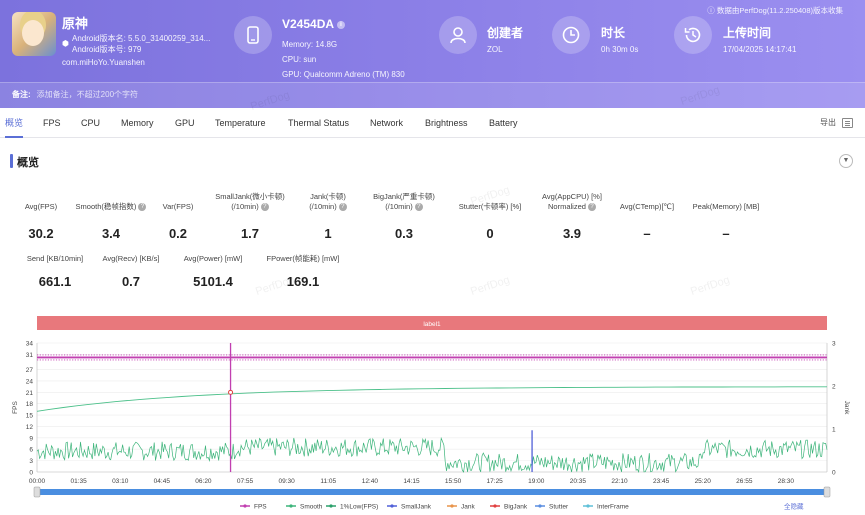 Image resolution: width=865 pixels, height=515 pixels. I want to click on legend-label: 1%Low(FPS), so click(359, 507).